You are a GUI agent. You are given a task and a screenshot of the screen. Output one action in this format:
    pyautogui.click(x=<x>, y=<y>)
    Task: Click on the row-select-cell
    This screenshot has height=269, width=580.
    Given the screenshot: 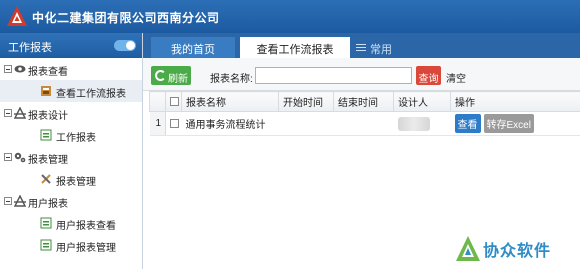 What is the action you would take?
    pyautogui.click(x=173, y=123)
    